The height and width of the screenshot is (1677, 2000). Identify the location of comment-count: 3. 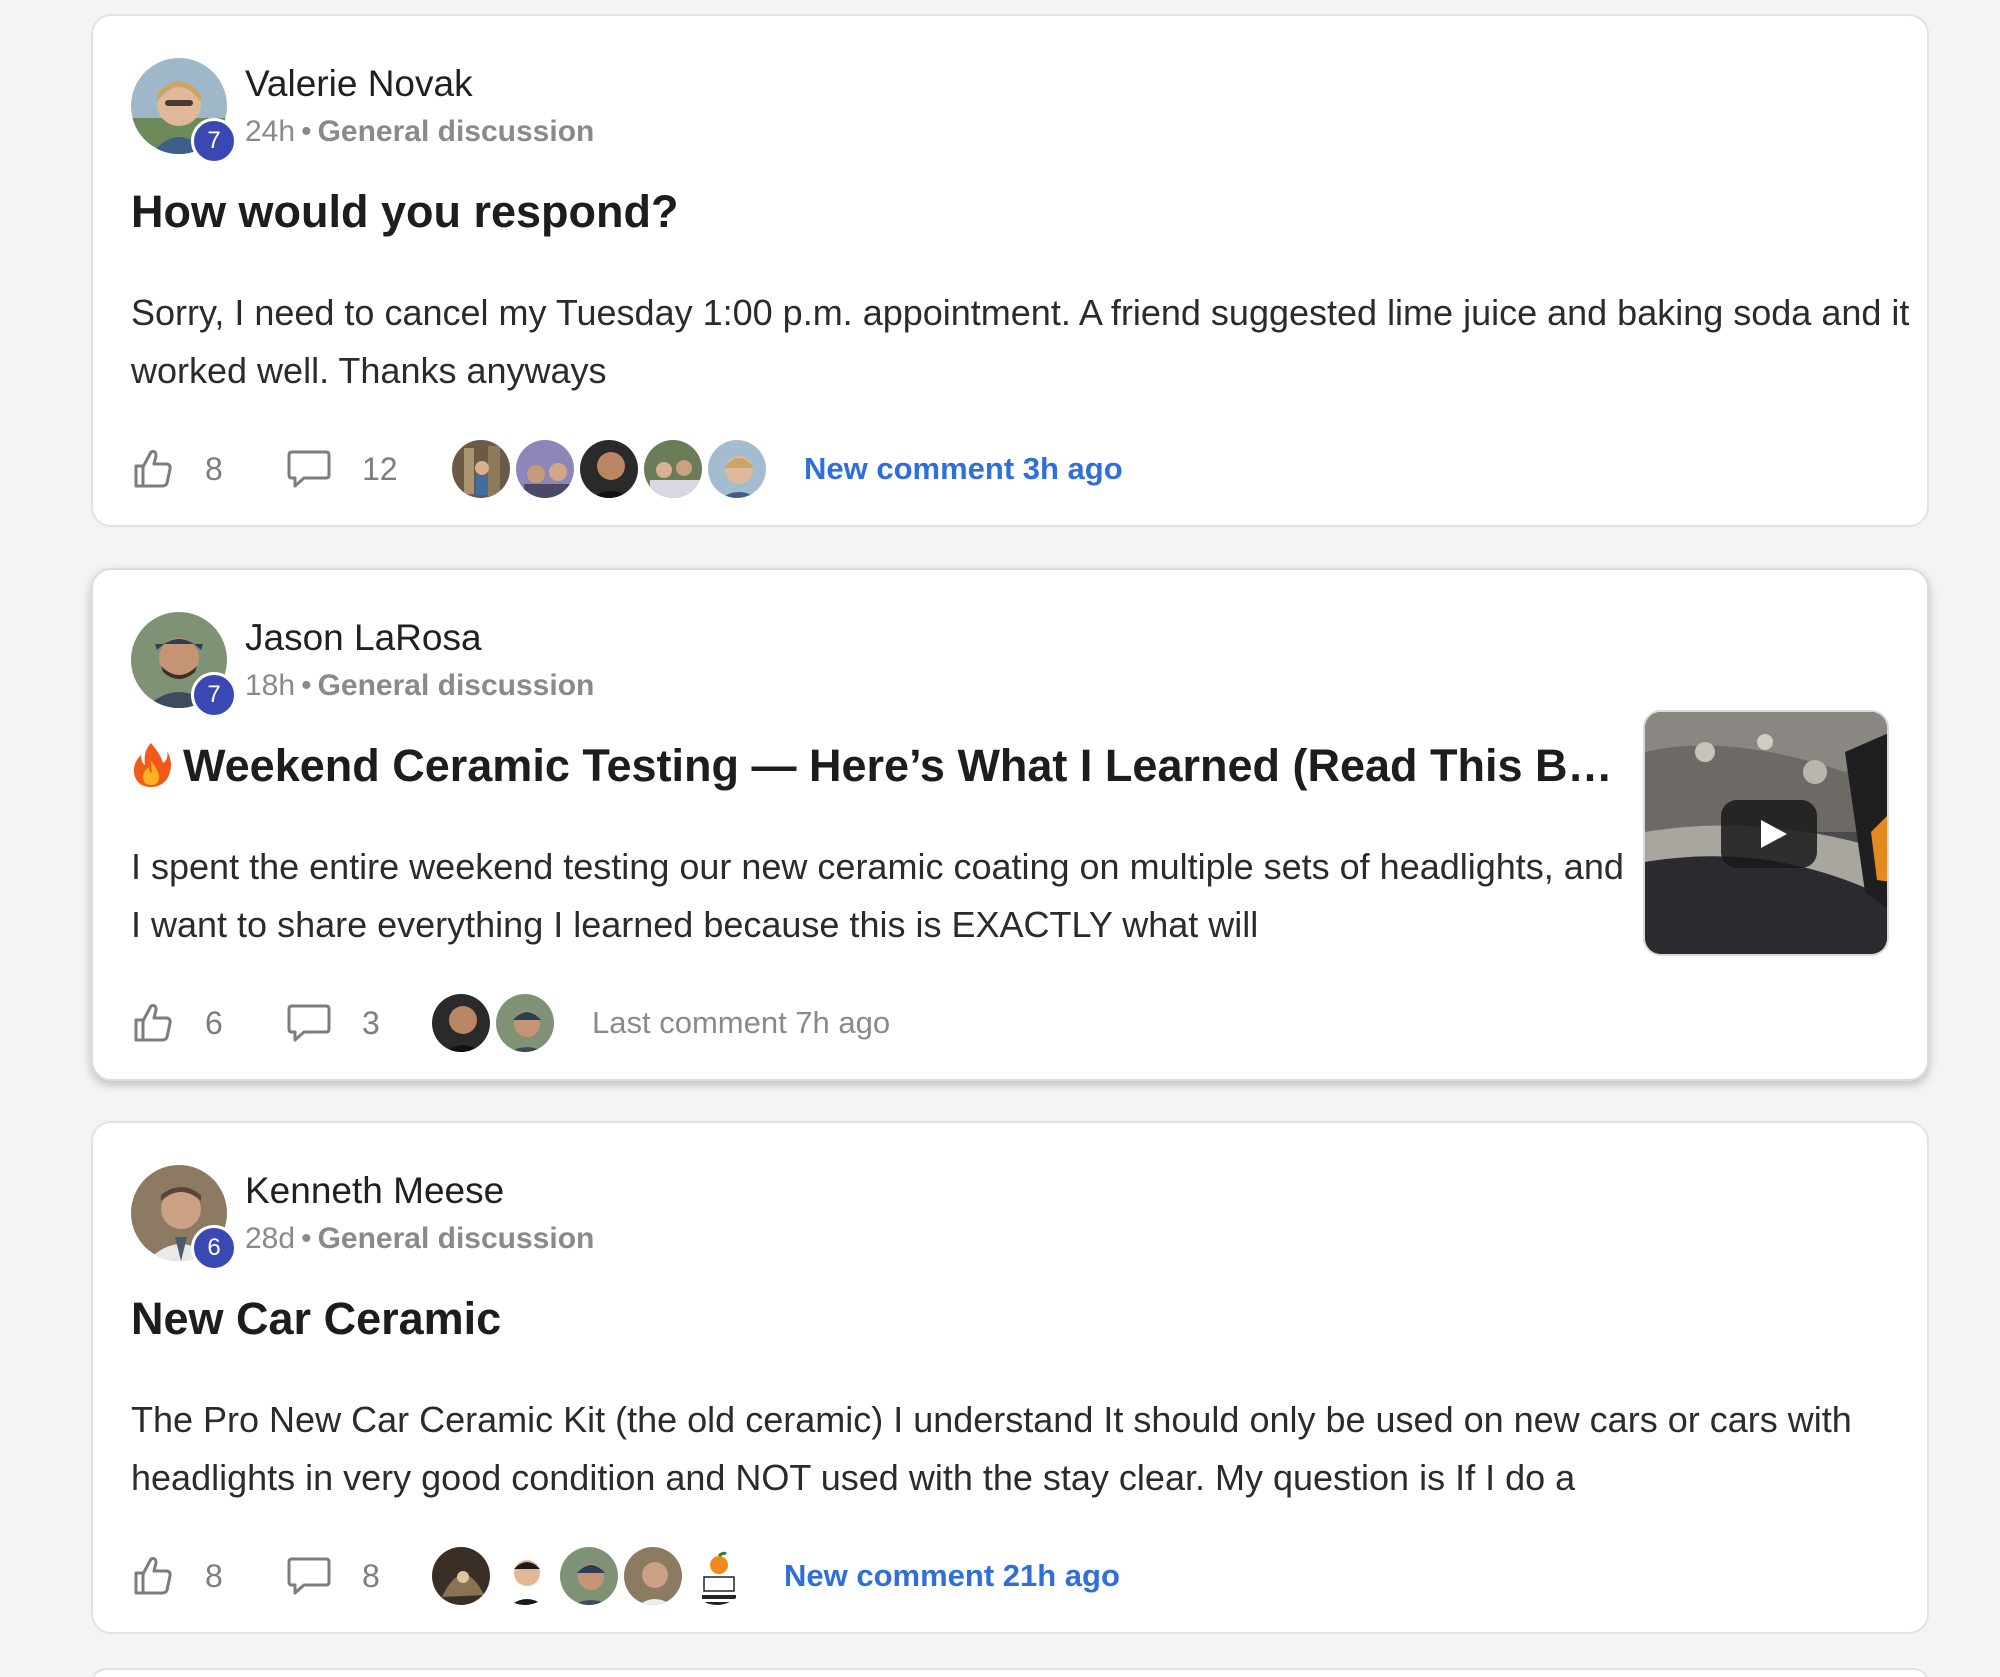
(371, 1022).